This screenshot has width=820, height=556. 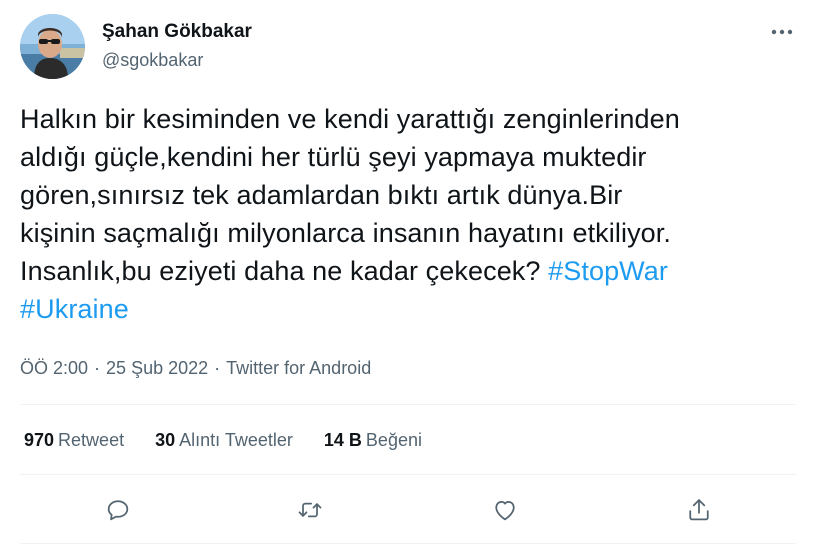 I want to click on tweet-stats: 970 Retweet 30 Alıntı Tweetler 14 B Beğeni, so click(x=236, y=440).